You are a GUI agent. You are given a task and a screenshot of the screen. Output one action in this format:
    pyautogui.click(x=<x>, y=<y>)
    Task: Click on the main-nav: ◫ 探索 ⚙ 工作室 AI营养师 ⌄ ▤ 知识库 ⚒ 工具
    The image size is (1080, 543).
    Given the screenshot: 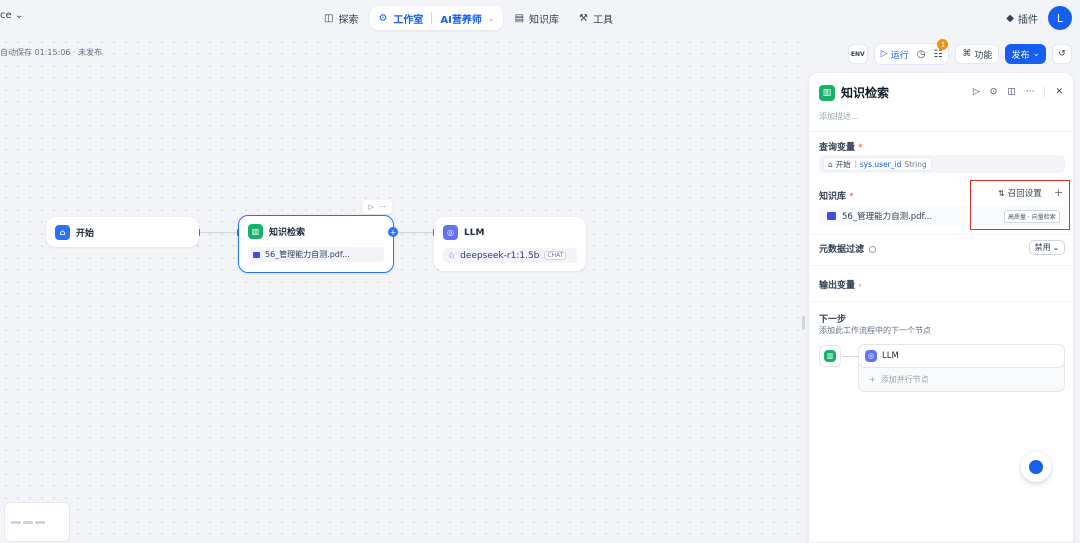 What is the action you would take?
    pyautogui.click(x=468, y=18)
    